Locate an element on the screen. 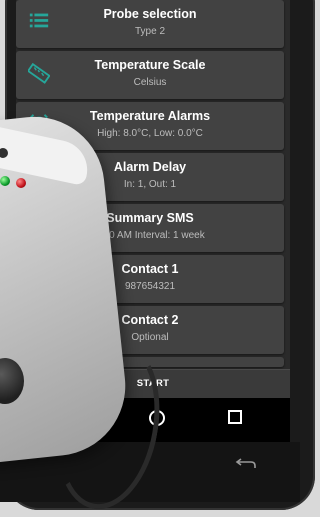  back-icon is located at coordinates (246, 463).